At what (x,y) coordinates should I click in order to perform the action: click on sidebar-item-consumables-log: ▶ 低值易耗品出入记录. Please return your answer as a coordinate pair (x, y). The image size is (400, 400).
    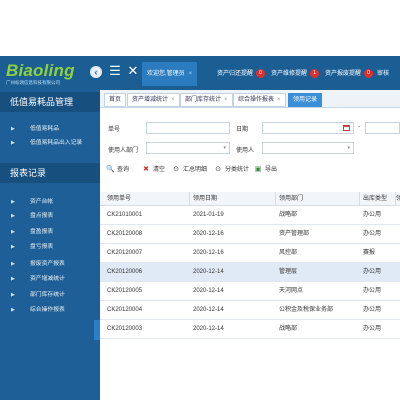
    Looking at the image, I should click on (50, 143).